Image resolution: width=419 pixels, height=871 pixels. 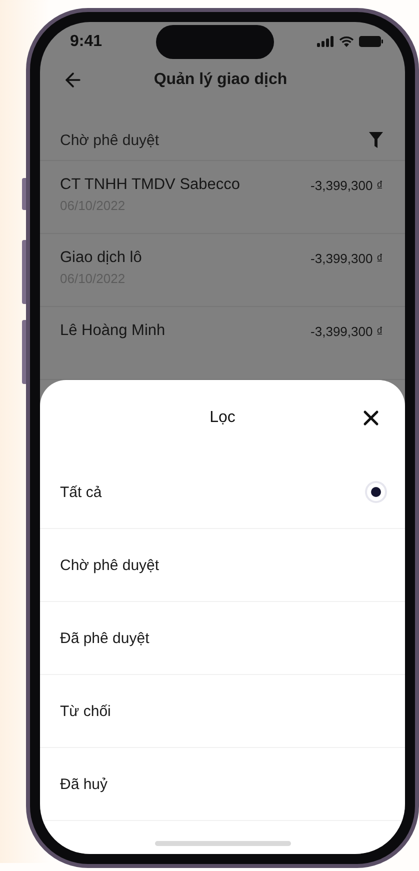 I want to click on transaction-name: Giao dịch lô, so click(x=101, y=258).